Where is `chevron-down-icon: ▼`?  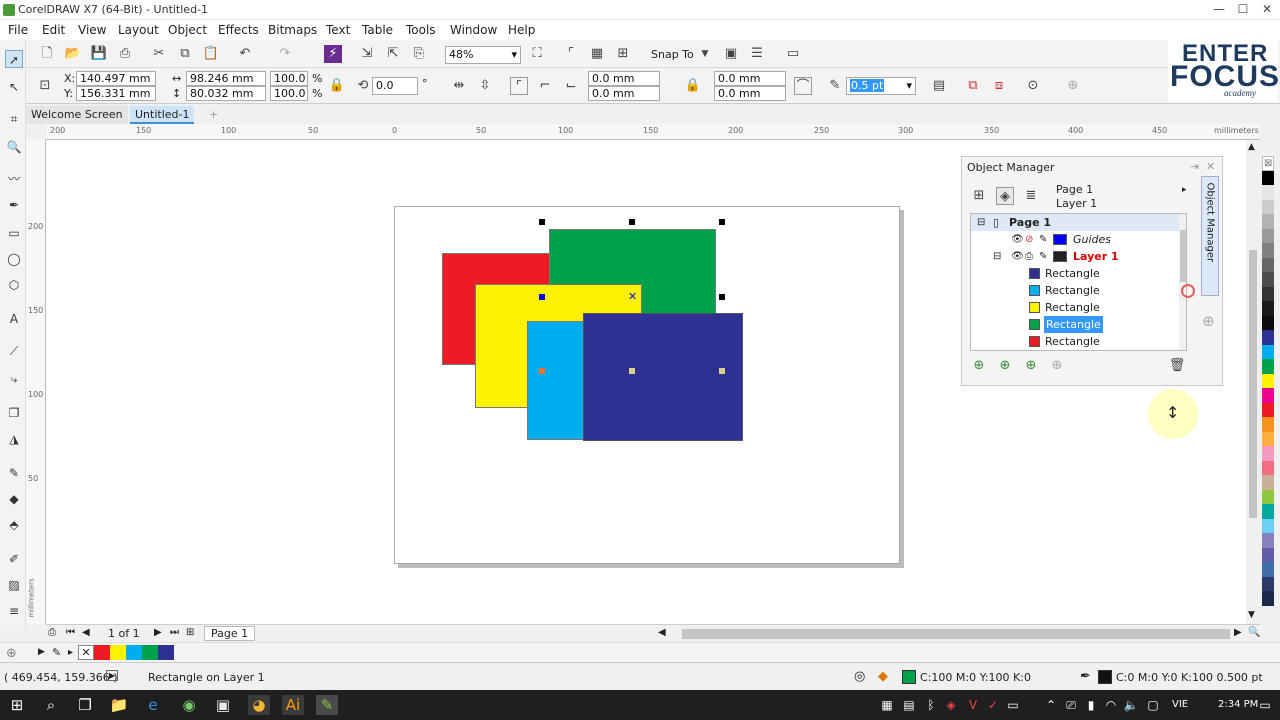
chevron-down-icon: ▼ is located at coordinates (705, 54).